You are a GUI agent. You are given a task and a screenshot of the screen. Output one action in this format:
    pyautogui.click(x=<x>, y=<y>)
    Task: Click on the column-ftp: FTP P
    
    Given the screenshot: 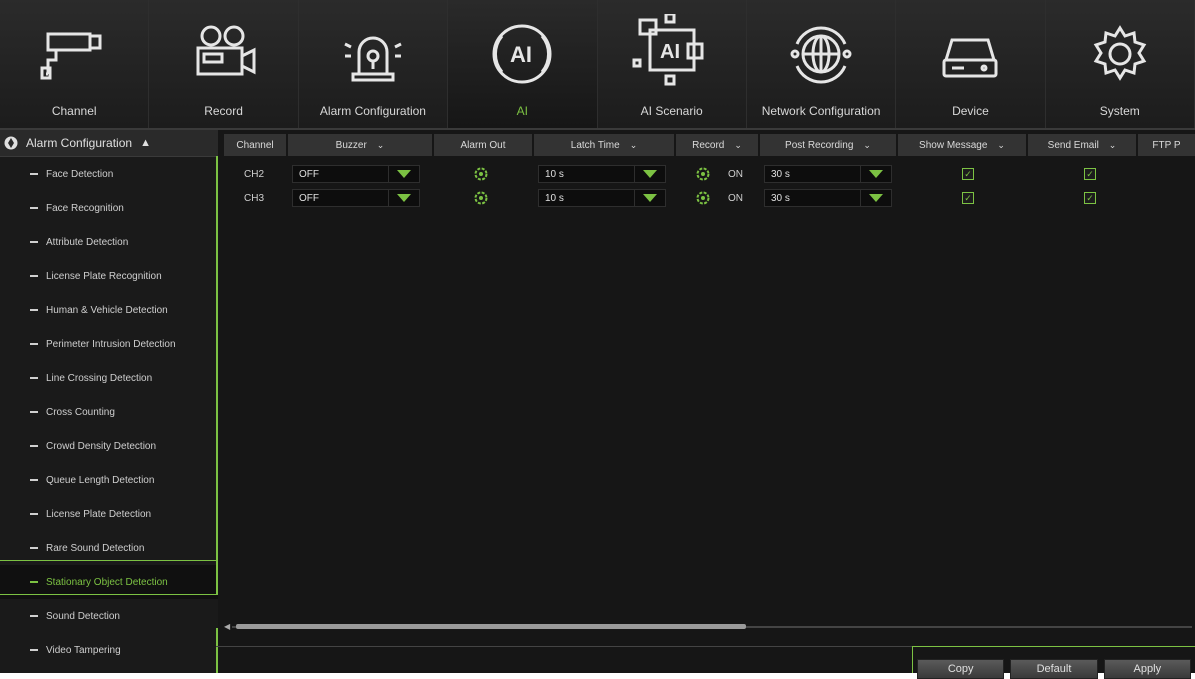 What is the action you would take?
    pyautogui.click(x=1166, y=145)
    